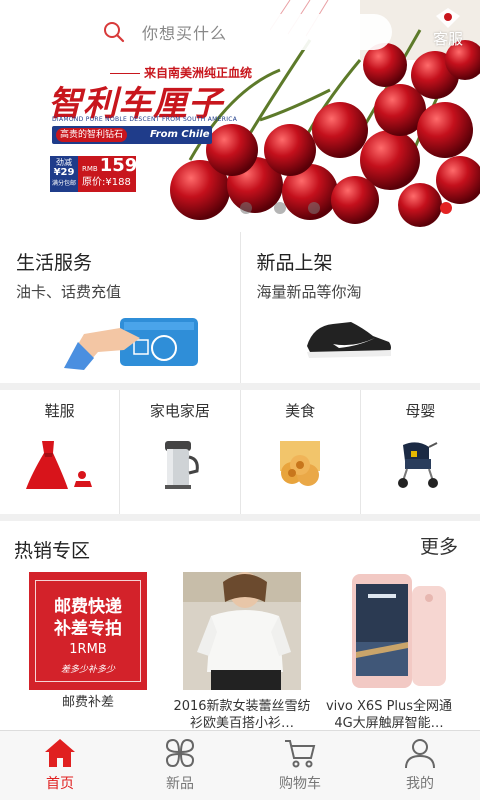 The height and width of the screenshot is (800, 480). Describe the element at coordinates (448, 18) in the screenshot. I see `chat-bubble-icon` at that location.